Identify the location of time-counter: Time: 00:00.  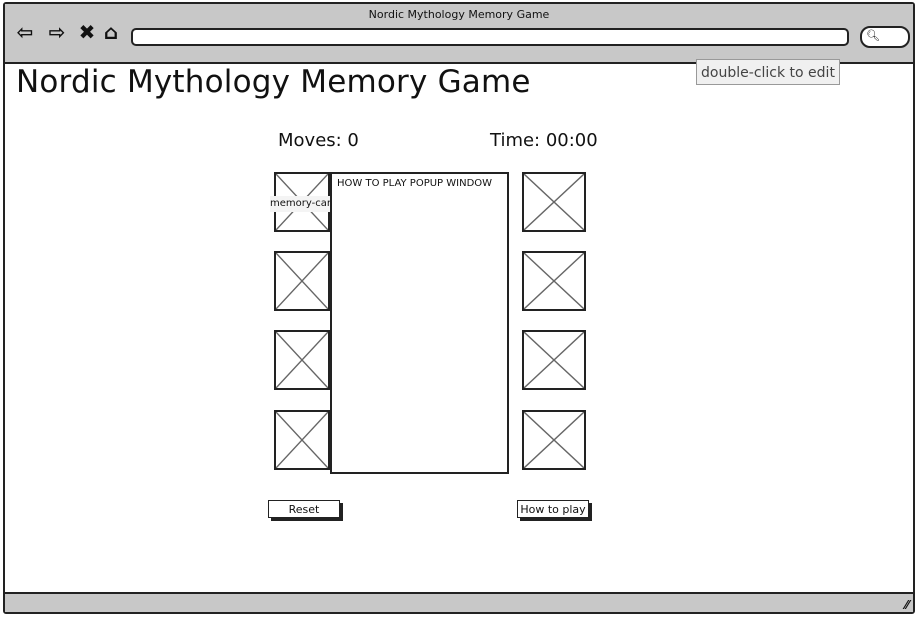
(544, 140).